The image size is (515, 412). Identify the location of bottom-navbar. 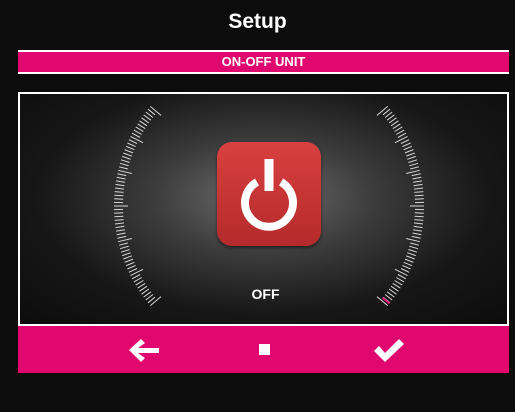
(263, 349).